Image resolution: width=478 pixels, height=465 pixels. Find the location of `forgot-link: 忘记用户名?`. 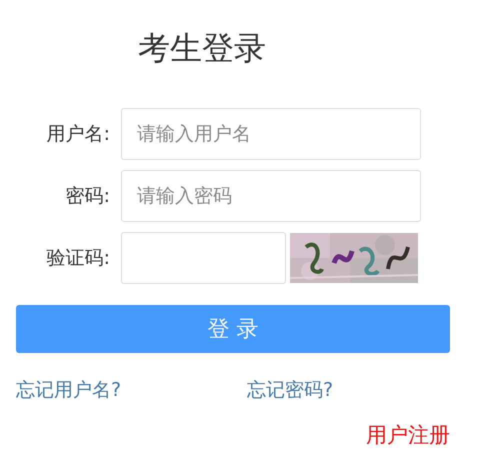

forgot-link: 忘记用户名? is located at coordinates (131, 390).